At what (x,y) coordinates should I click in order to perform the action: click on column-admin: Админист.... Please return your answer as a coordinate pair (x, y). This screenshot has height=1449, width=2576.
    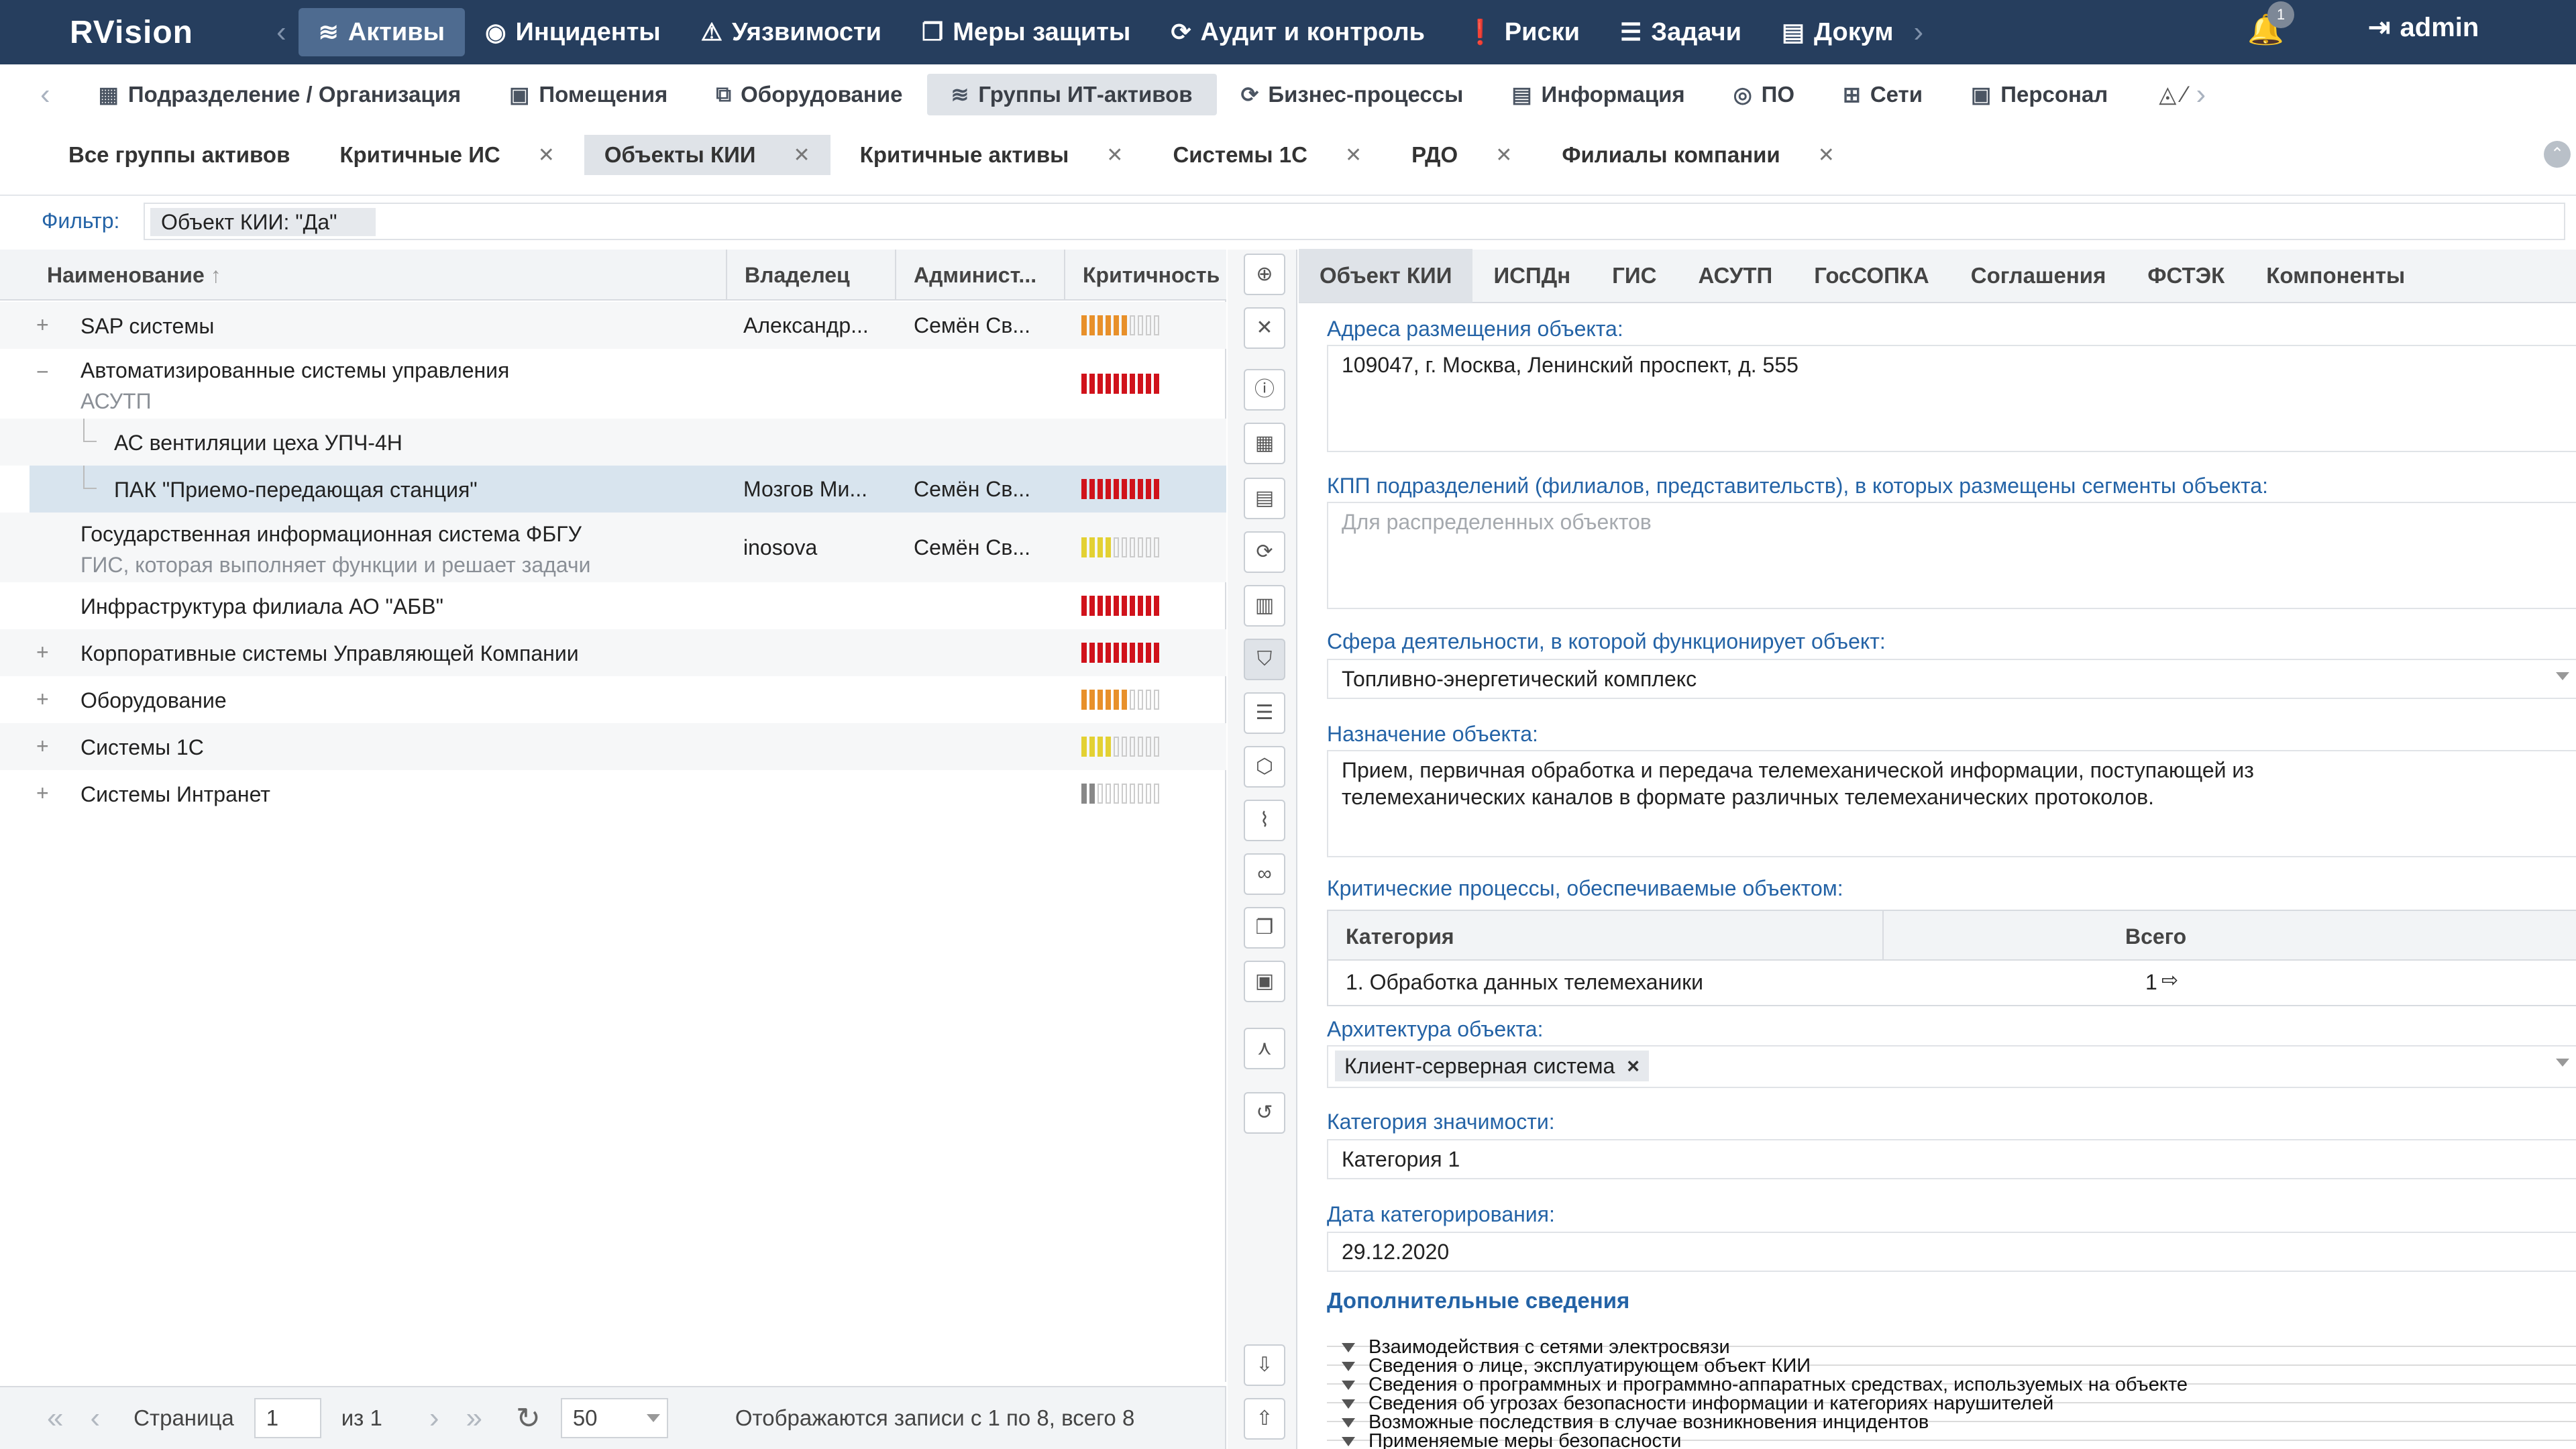
    Looking at the image, I should click on (980, 275).